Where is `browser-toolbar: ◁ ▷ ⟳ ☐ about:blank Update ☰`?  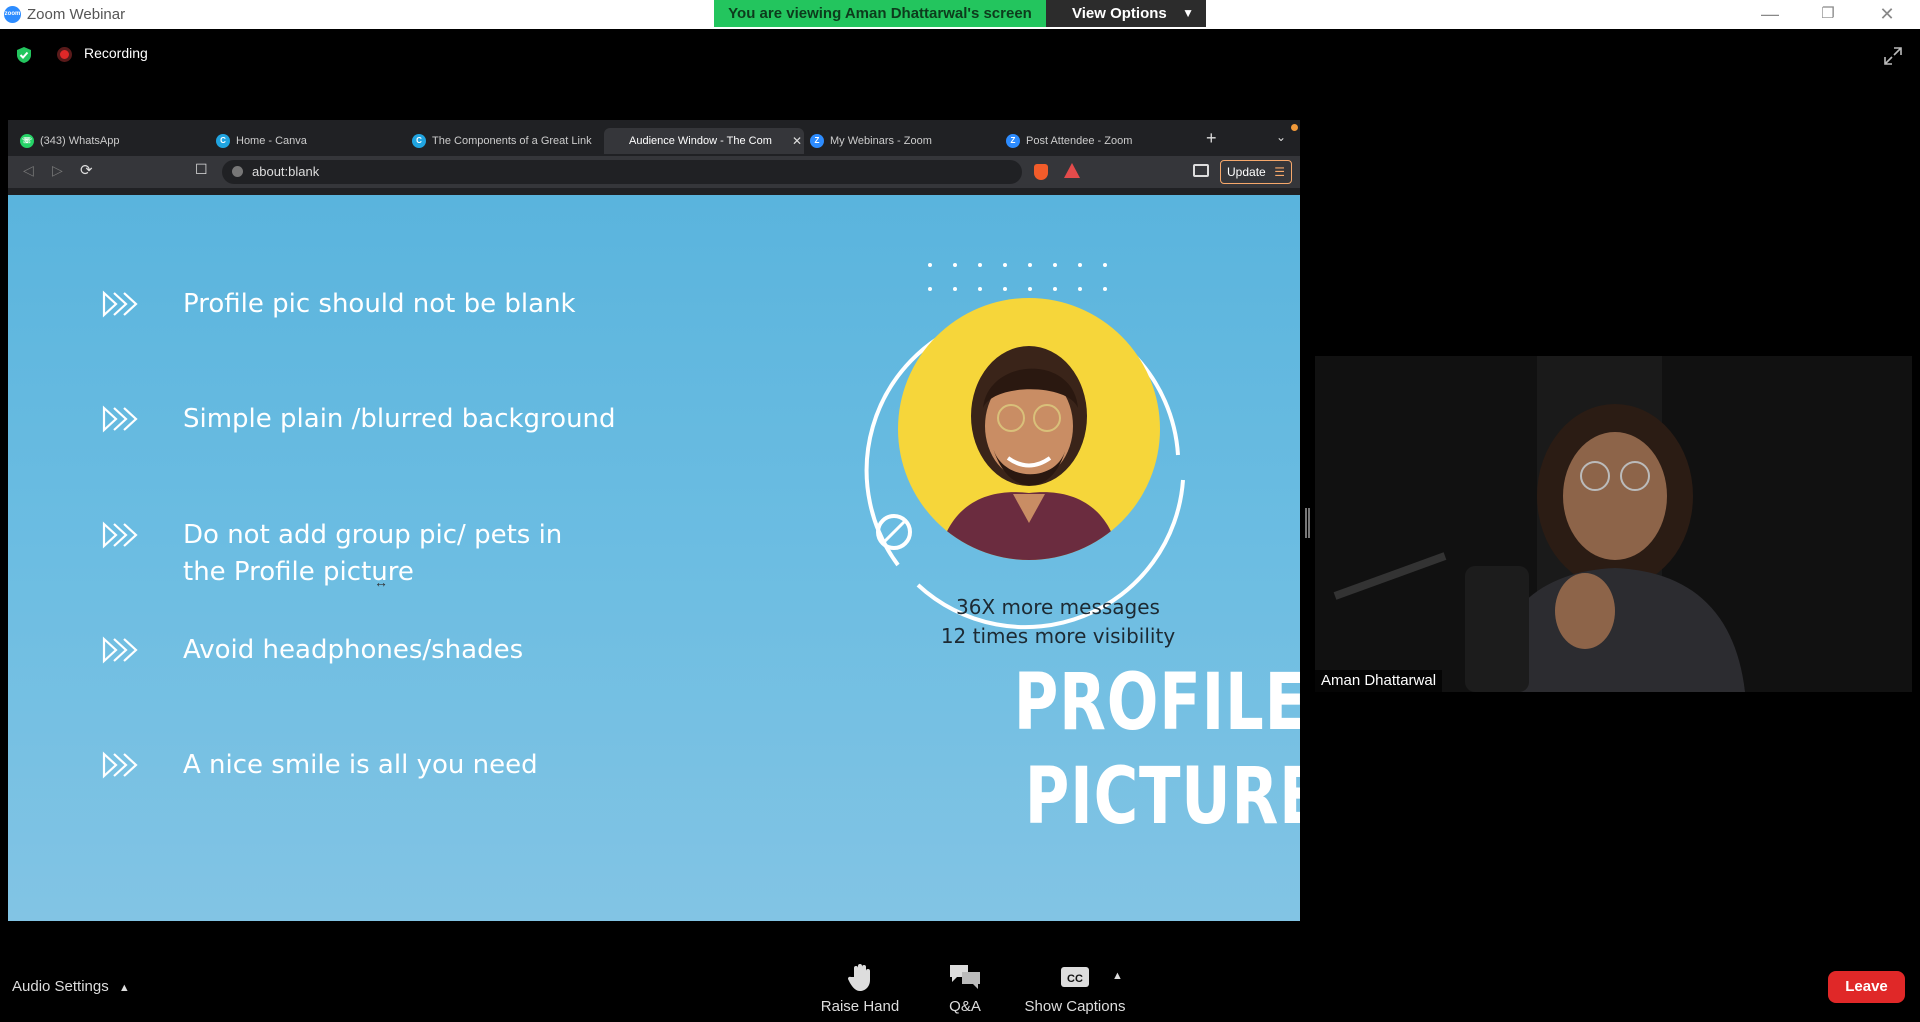 browser-toolbar: ◁ ▷ ⟳ ☐ about:blank Update ☰ is located at coordinates (654, 172).